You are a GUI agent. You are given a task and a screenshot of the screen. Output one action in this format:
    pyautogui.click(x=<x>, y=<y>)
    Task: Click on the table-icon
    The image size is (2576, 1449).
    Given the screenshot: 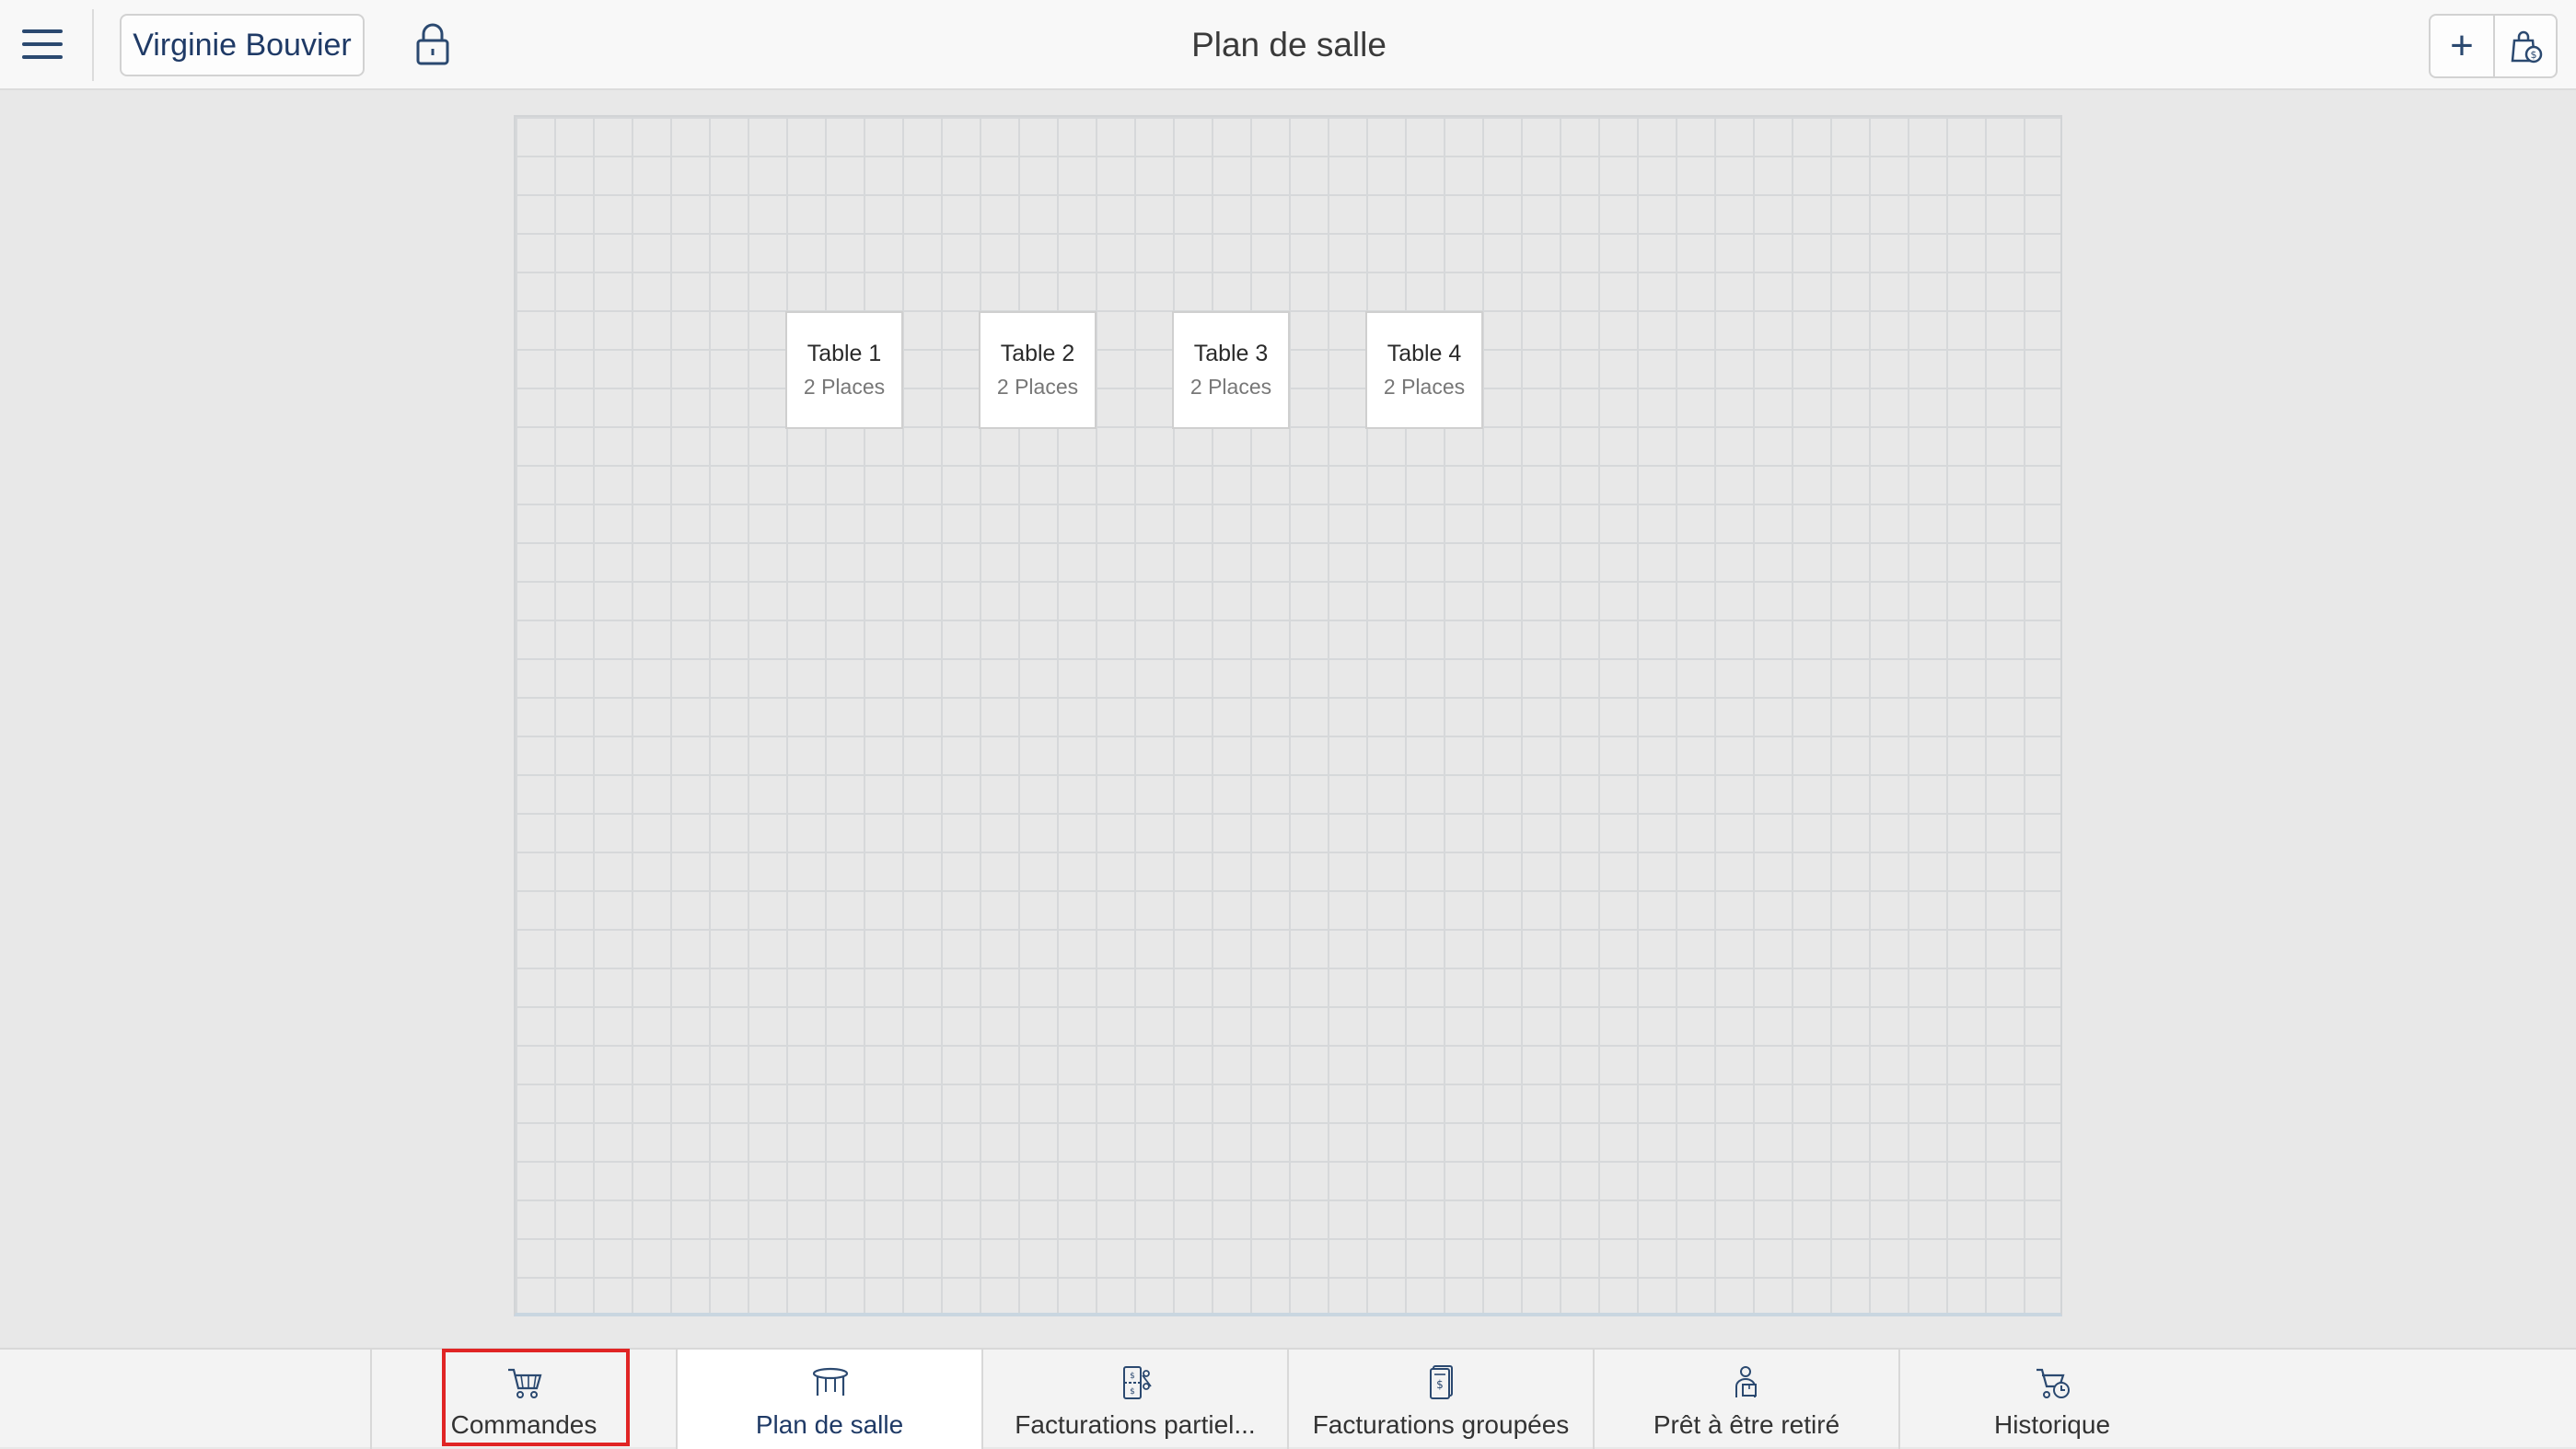 What is the action you would take?
    pyautogui.click(x=830, y=1382)
    